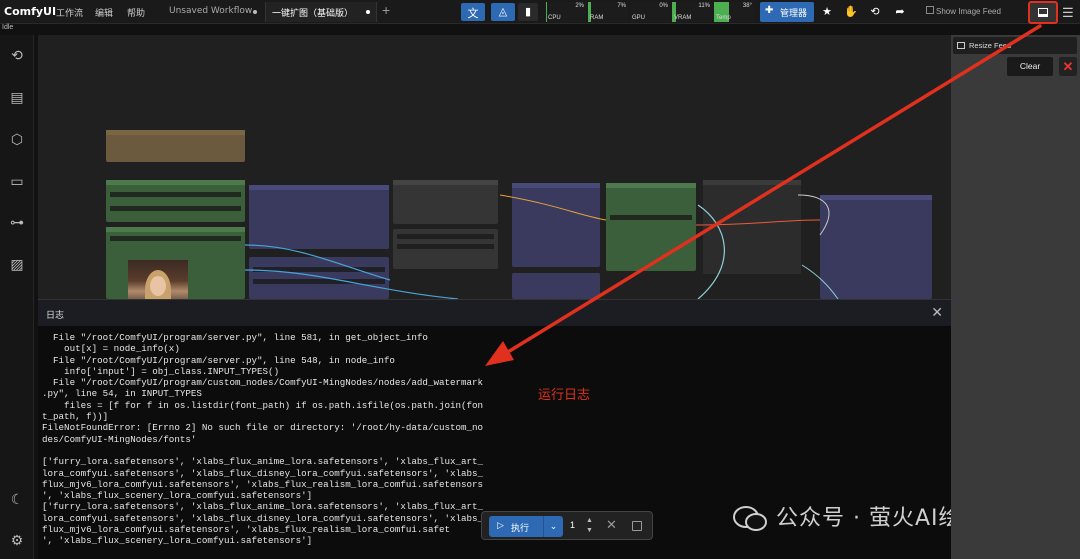  I want to click on stop-icon, so click(637, 526).